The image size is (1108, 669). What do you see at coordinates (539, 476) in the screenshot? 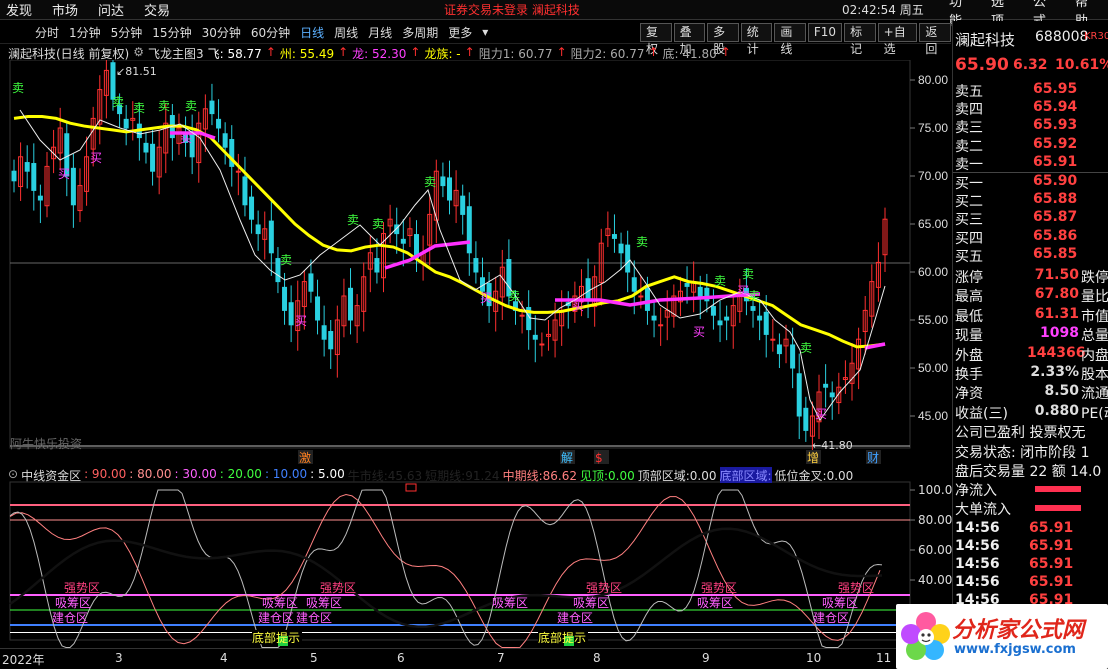
I see `sub-legend-item-8: 中期线:86.62` at bounding box center [539, 476].